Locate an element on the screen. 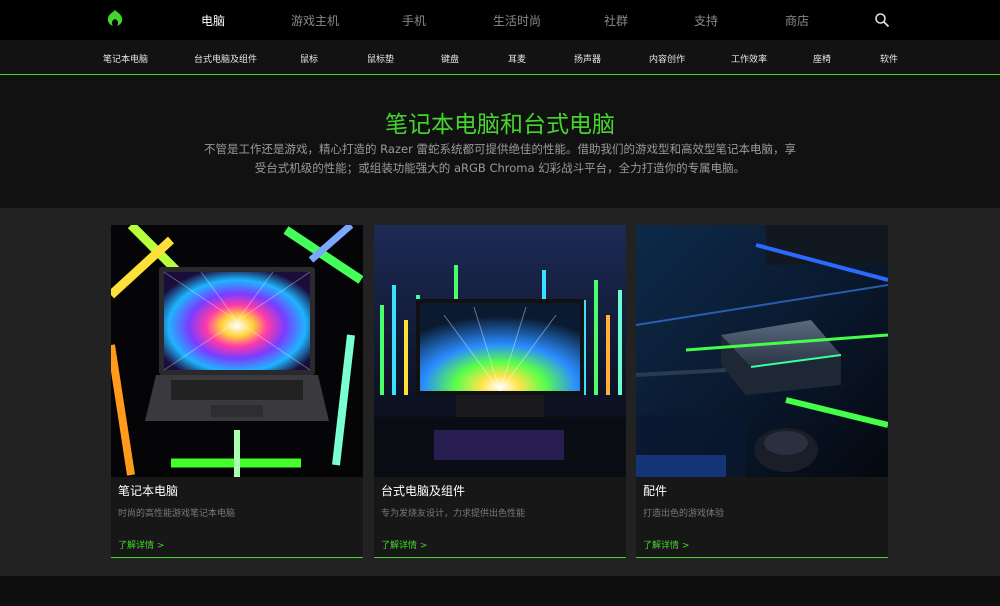  subnav-keyboards: 键盘 is located at coordinates (450, 58).